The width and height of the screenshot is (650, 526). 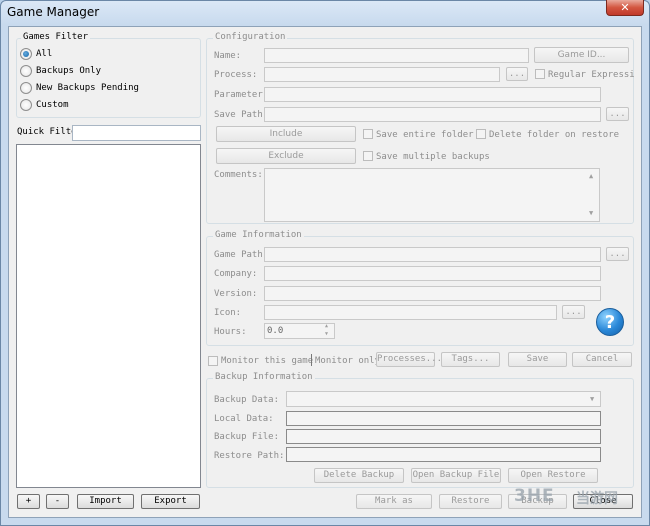 I want to click on scroll-down-icon: ▼, so click(x=591, y=213).